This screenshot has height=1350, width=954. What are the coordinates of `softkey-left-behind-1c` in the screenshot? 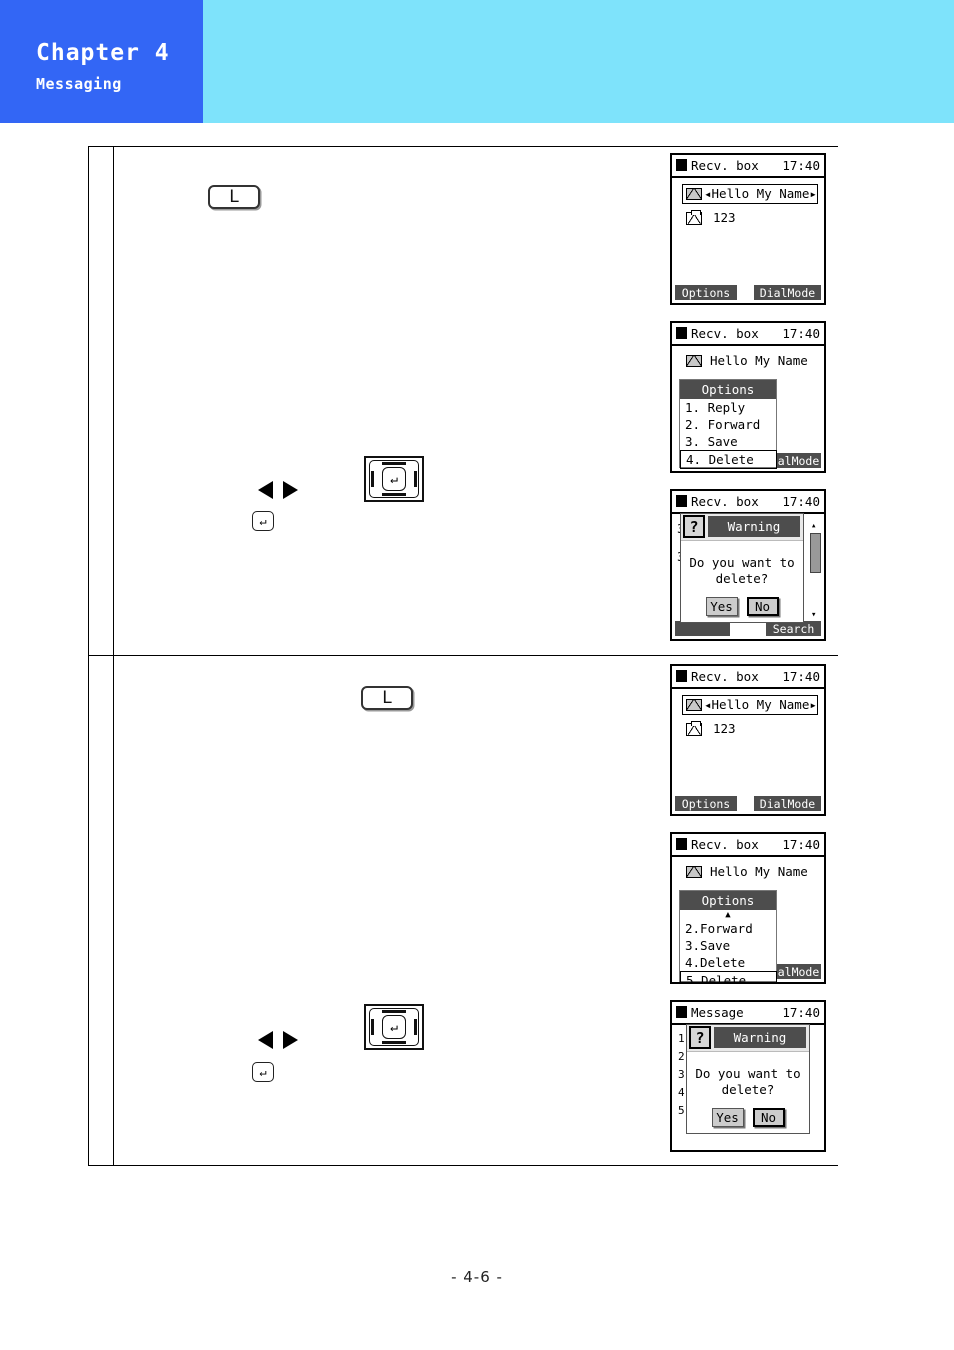 It's located at (702, 628).